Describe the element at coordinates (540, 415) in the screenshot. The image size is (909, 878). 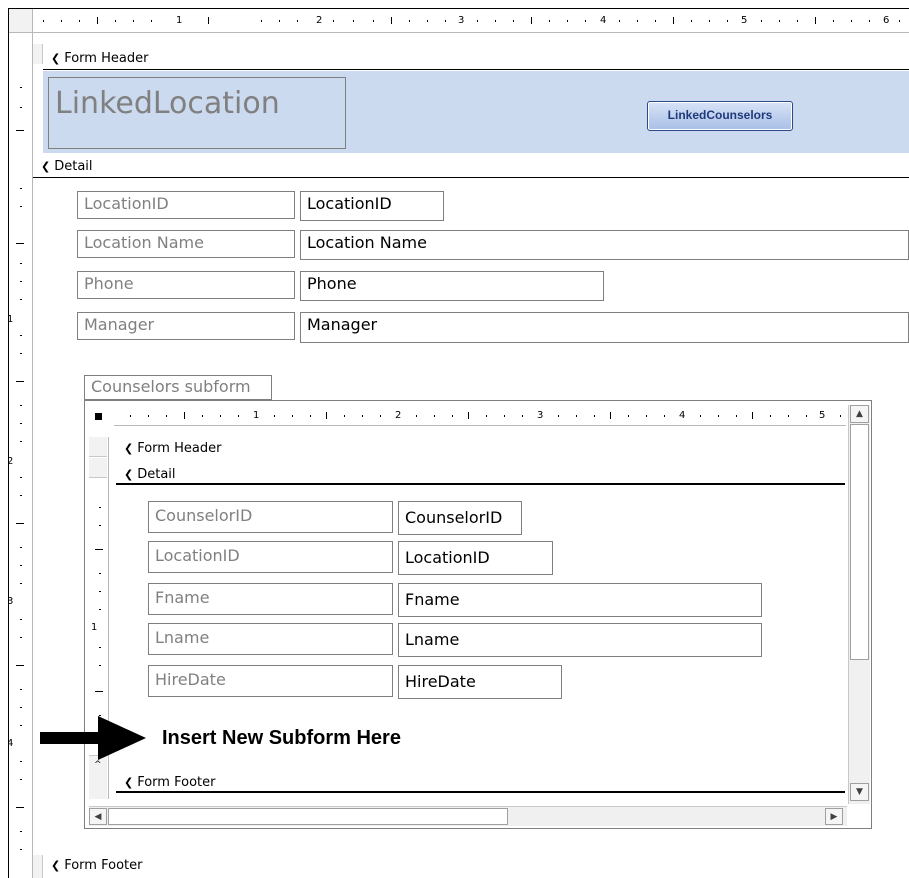
I see `subform-ruler-mark-3: 3` at that location.